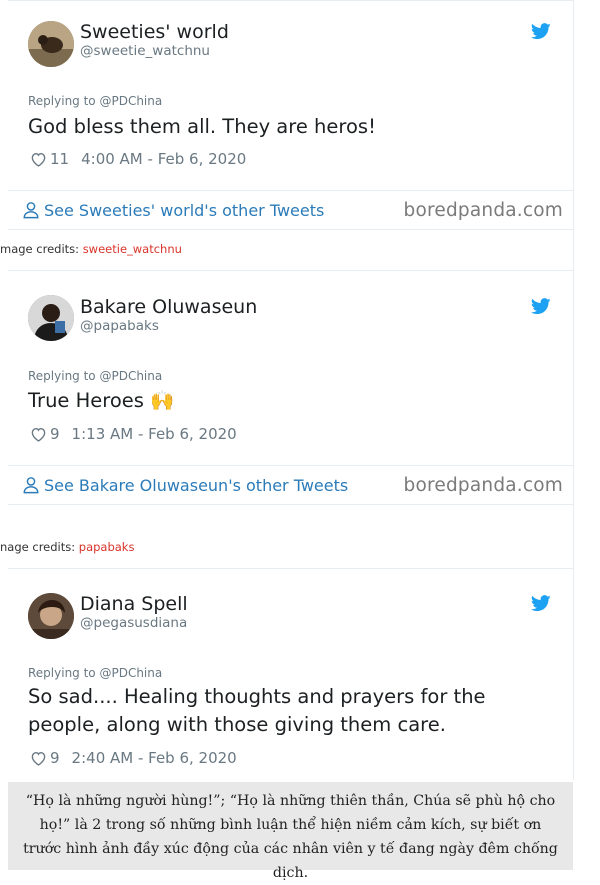 This screenshot has height=885, width=600. What do you see at coordinates (60, 159) in the screenshot?
I see `like-count: 11` at bounding box center [60, 159].